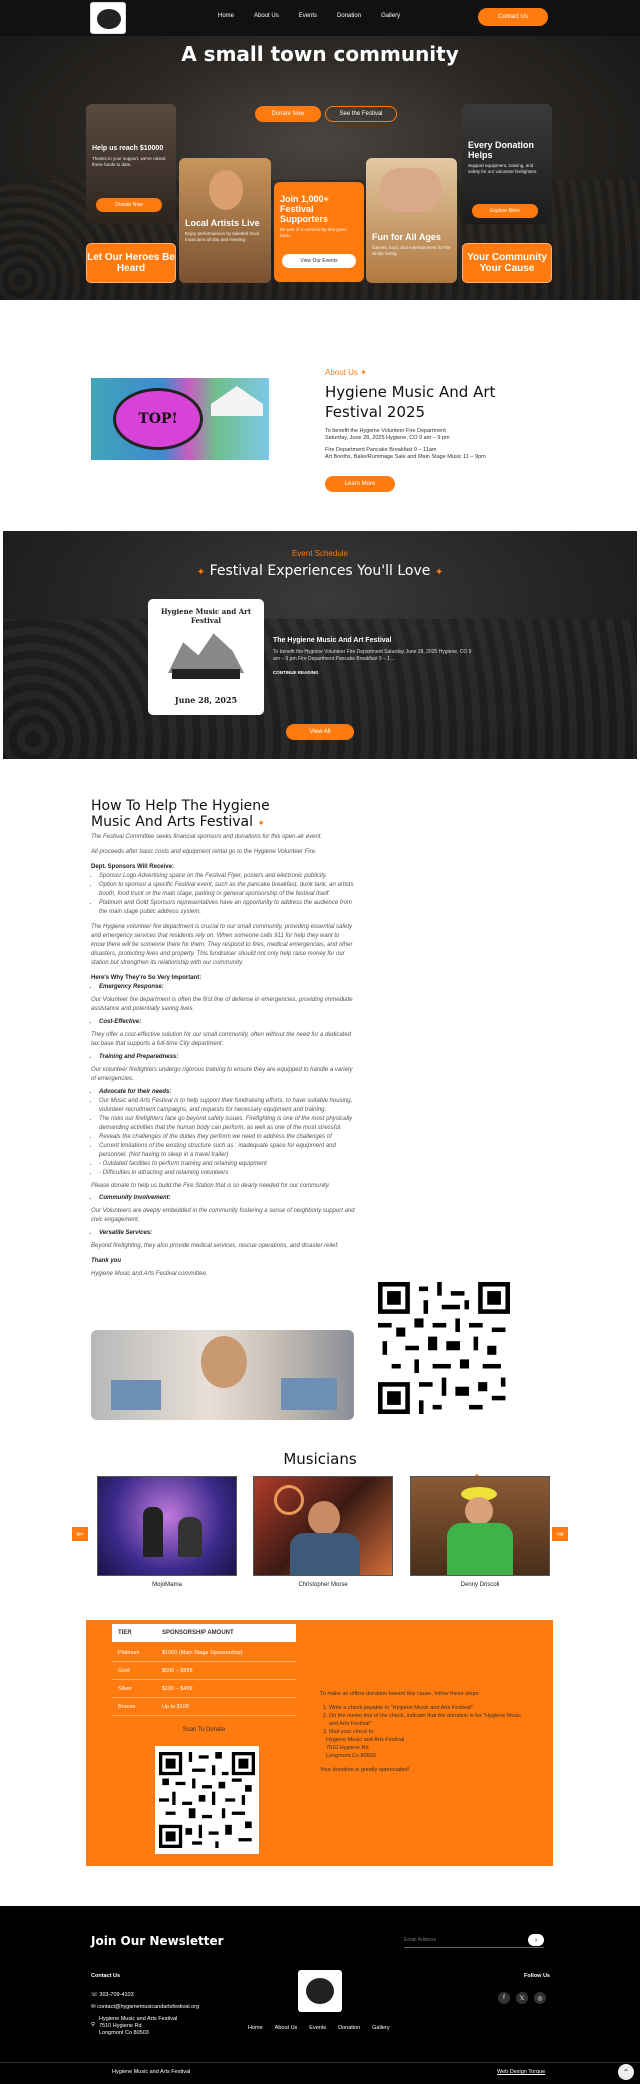 This screenshot has height=2084, width=640. Describe the element at coordinates (513, 17) in the screenshot. I see `contact-us-button: Contact Us` at that location.